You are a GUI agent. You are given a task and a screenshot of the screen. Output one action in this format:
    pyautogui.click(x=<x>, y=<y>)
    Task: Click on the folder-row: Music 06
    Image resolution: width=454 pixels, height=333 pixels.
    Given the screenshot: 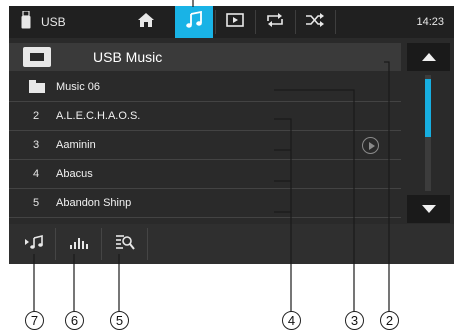 What is the action you would take?
    pyautogui.click(x=205, y=87)
    